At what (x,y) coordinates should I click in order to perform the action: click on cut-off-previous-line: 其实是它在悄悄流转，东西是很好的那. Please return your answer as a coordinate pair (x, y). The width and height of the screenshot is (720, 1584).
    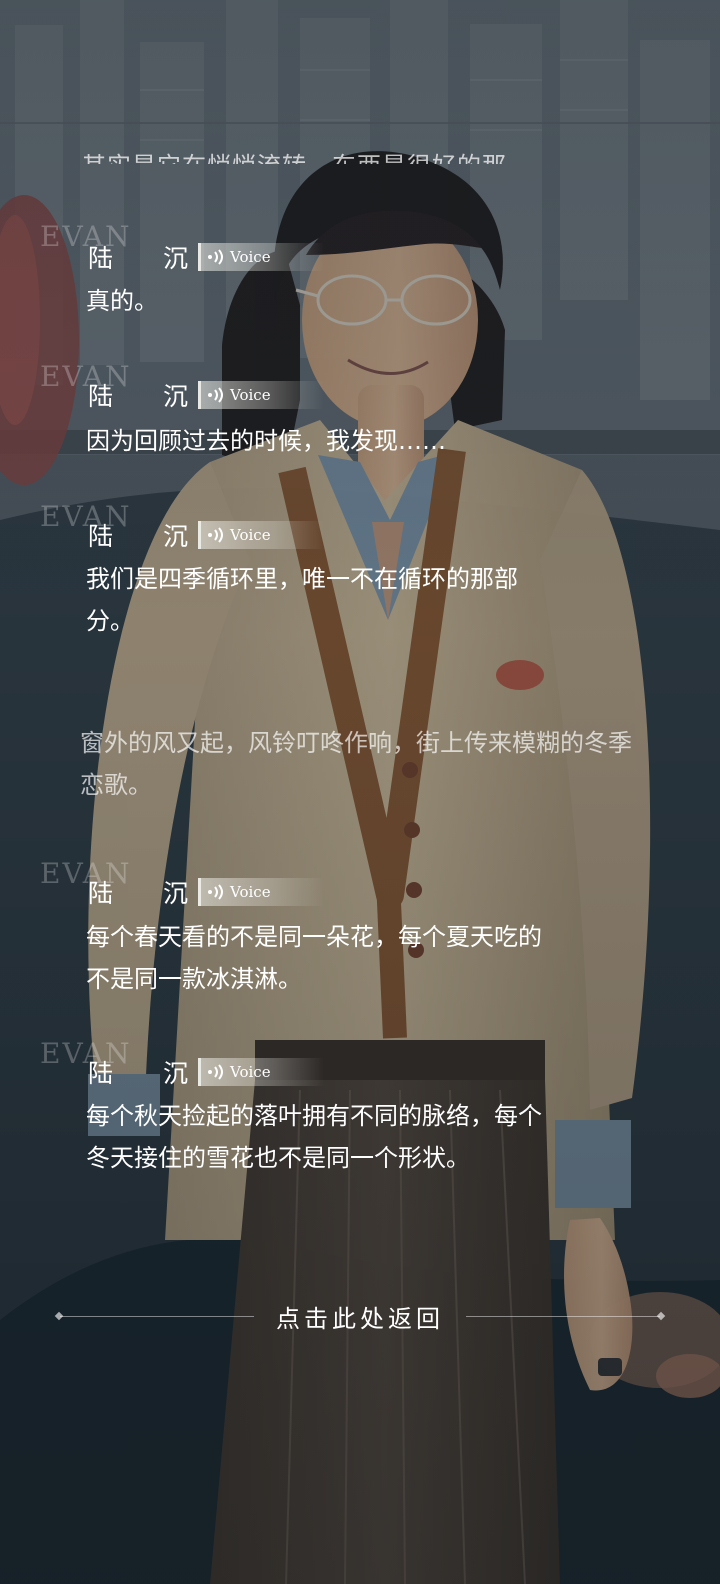
    Looking at the image, I should click on (307, 152).